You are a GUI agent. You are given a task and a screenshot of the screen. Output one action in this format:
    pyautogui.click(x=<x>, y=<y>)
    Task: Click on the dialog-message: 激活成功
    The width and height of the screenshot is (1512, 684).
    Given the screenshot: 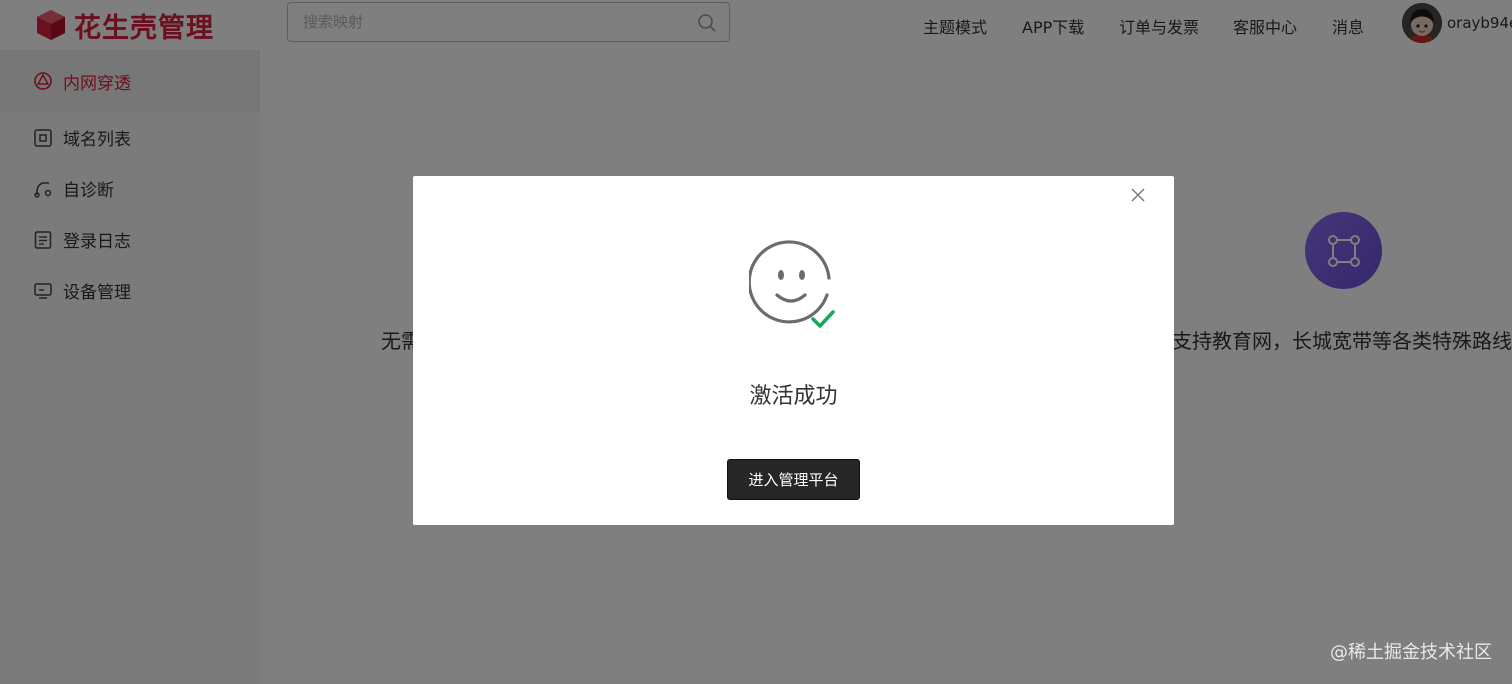 What is the action you would take?
    pyautogui.click(x=793, y=396)
    